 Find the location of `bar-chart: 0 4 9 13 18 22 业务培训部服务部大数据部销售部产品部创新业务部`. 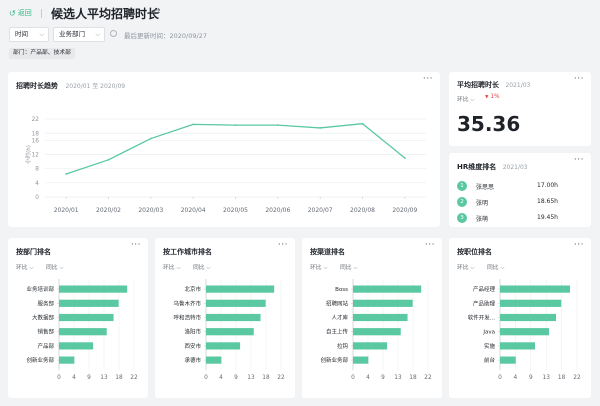

bar-chart: 0 4 9 13 18 22 业务培训部服务部大数据部销售部产品部创新业务部 is located at coordinates (82, 330).